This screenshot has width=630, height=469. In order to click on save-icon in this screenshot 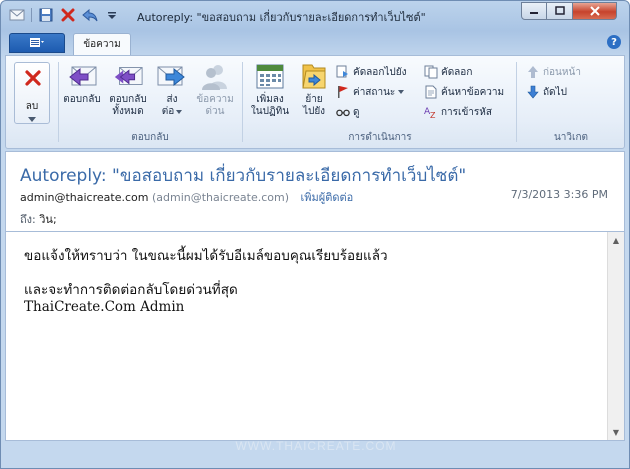, I will do `click(46, 15)`.